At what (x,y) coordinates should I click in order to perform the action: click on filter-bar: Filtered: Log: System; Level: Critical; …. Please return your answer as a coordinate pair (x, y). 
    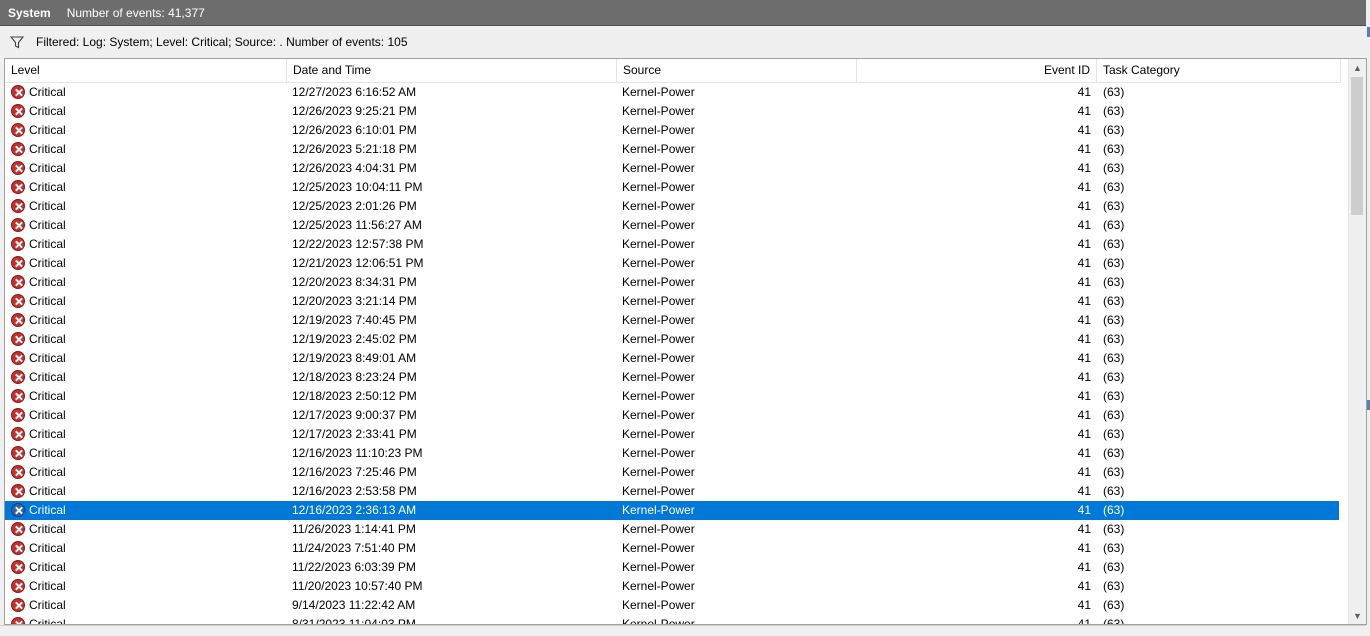
    Looking at the image, I should click on (682, 42).